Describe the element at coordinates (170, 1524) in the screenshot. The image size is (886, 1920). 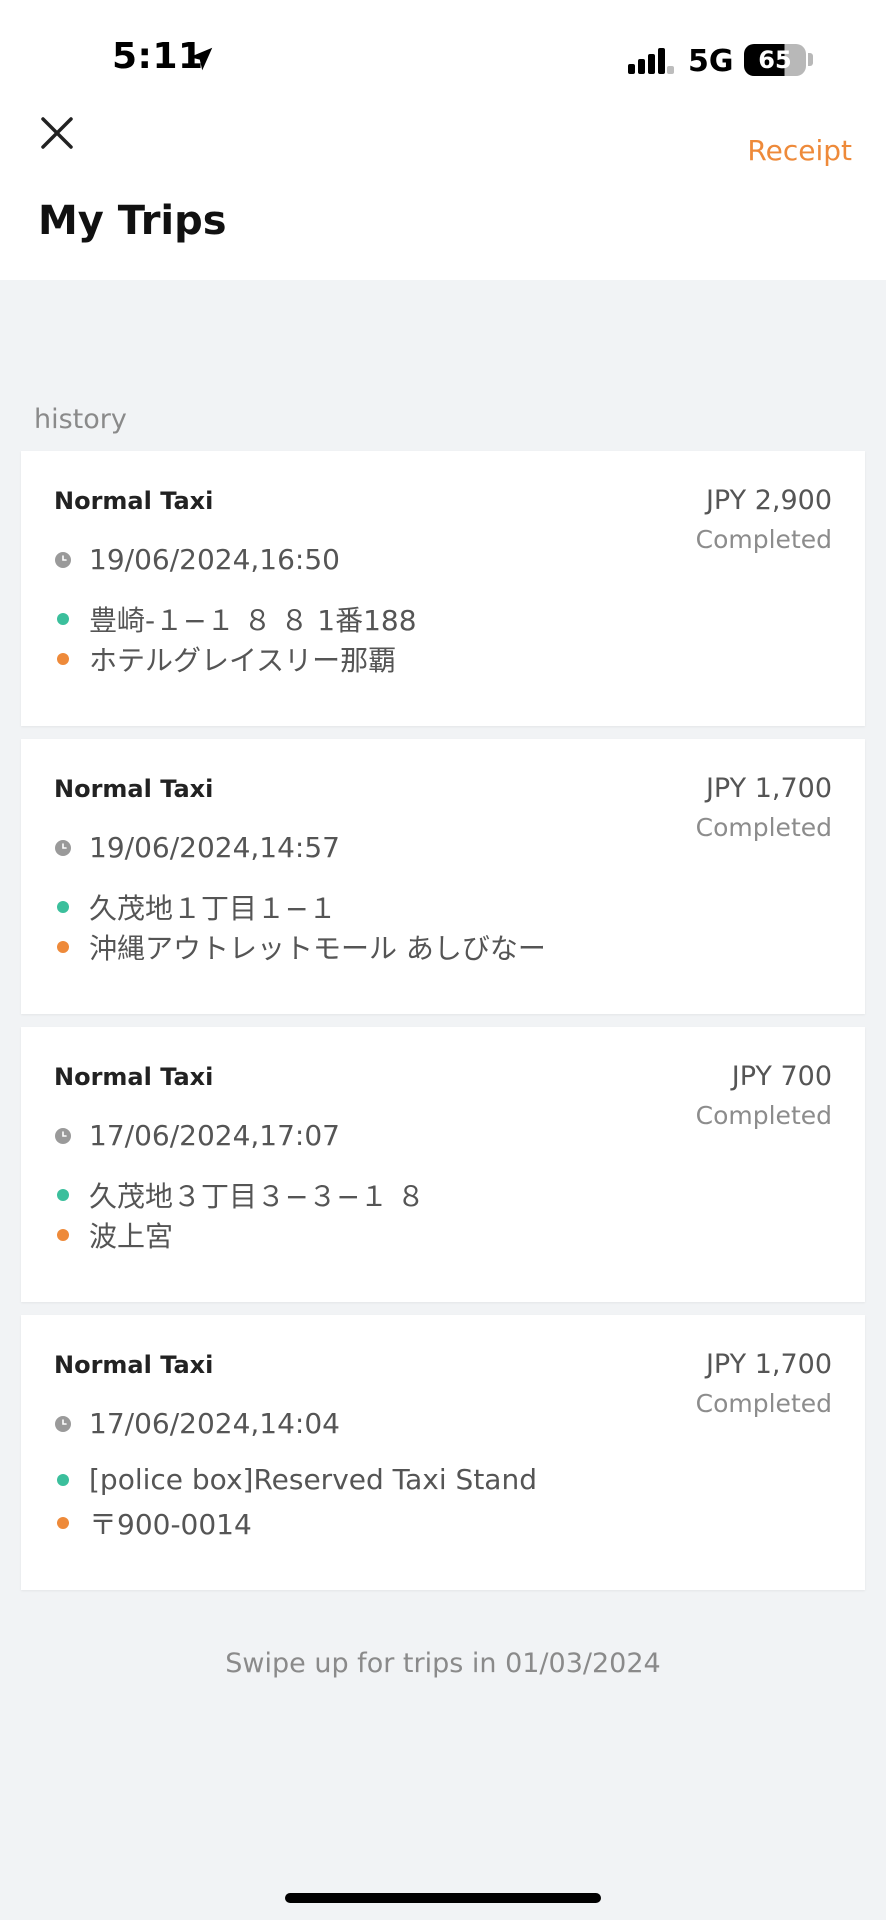
I see `trip-destination: 〒900-0014` at that location.